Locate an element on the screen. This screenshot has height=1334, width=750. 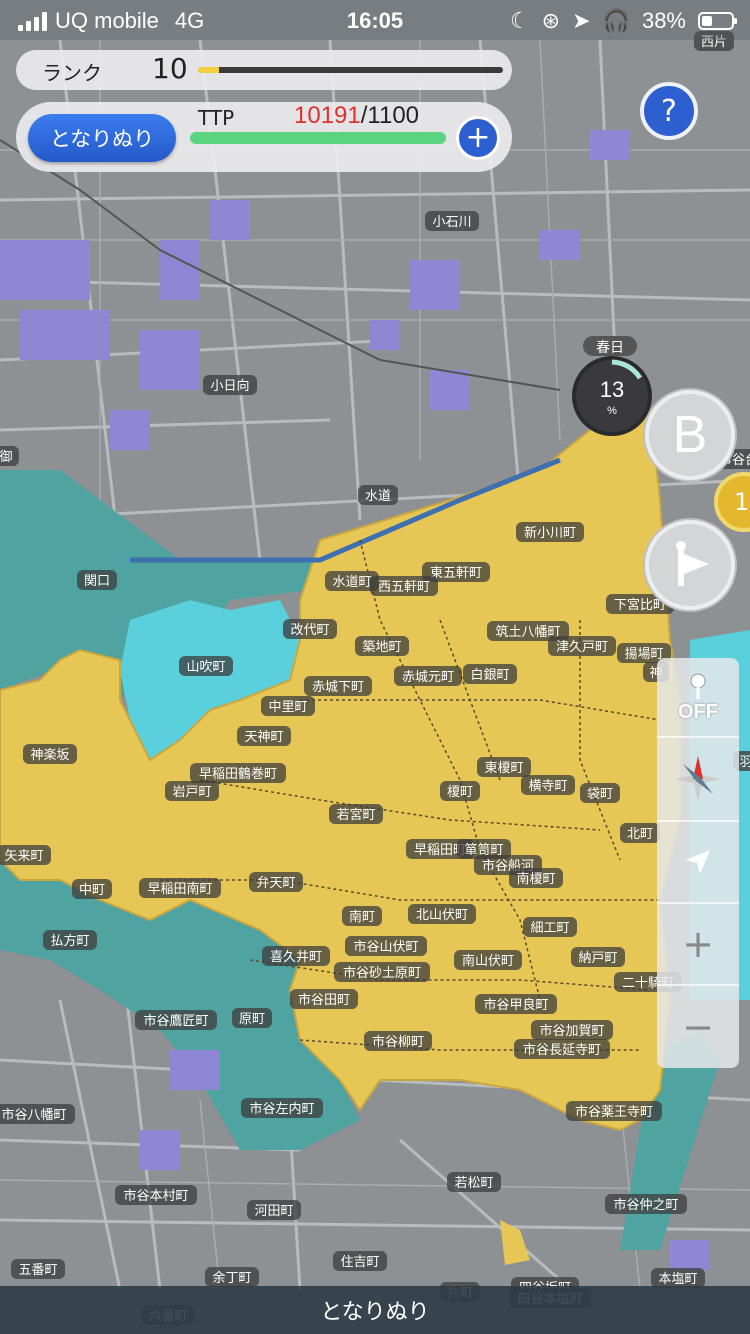
town-label-text: 納戸町 is located at coordinates (597, 958).